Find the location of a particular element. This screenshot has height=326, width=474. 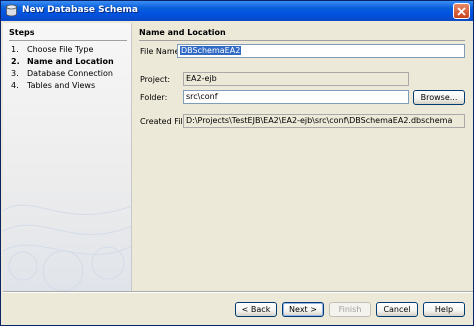

project-field: EA2-ejb is located at coordinates (296, 79).